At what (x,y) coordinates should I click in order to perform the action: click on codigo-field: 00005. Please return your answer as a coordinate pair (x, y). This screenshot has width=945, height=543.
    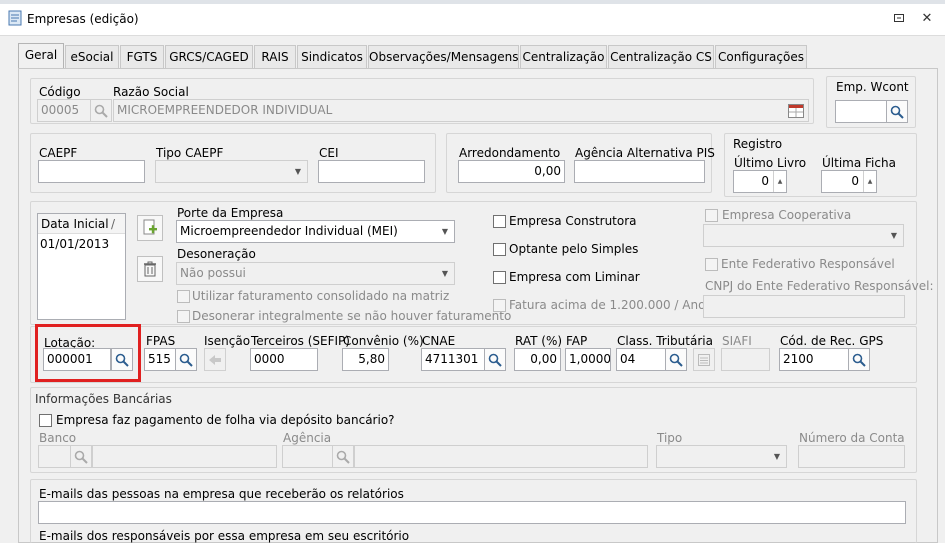
    Looking at the image, I should click on (64, 110).